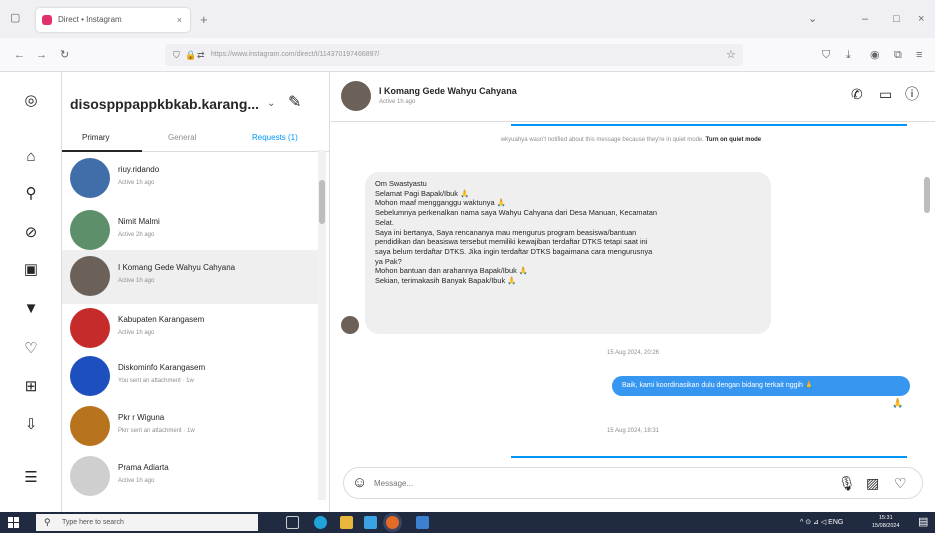 The width and height of the screenshot is (935, 533). I want to click on timestamp: 15 Aug 2024, 18:31, so click(633, 431).